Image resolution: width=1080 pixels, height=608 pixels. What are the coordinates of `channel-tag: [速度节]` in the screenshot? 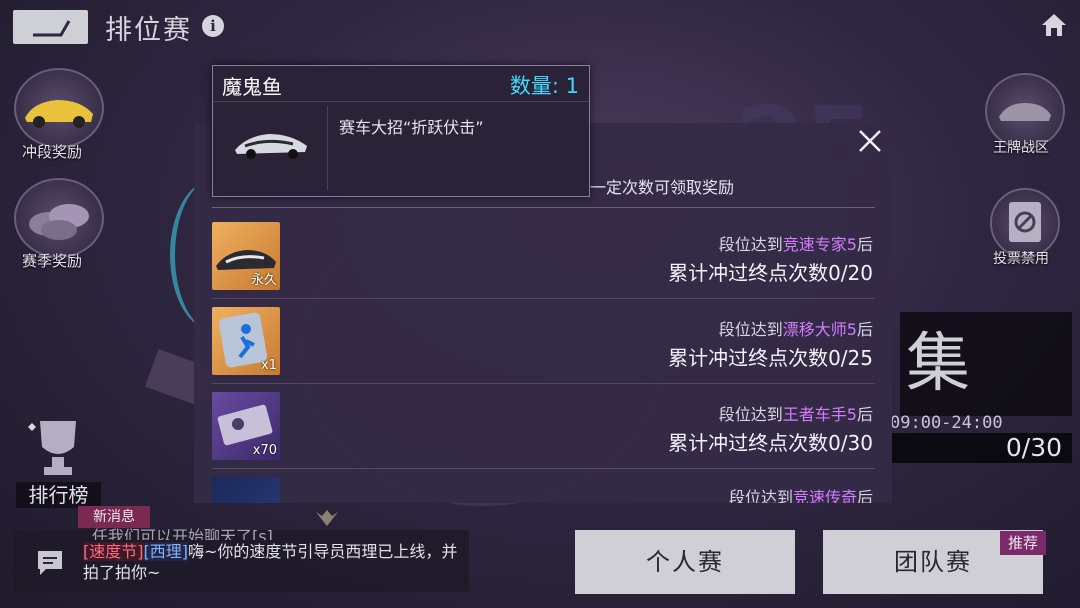 It's located at (113, 551).